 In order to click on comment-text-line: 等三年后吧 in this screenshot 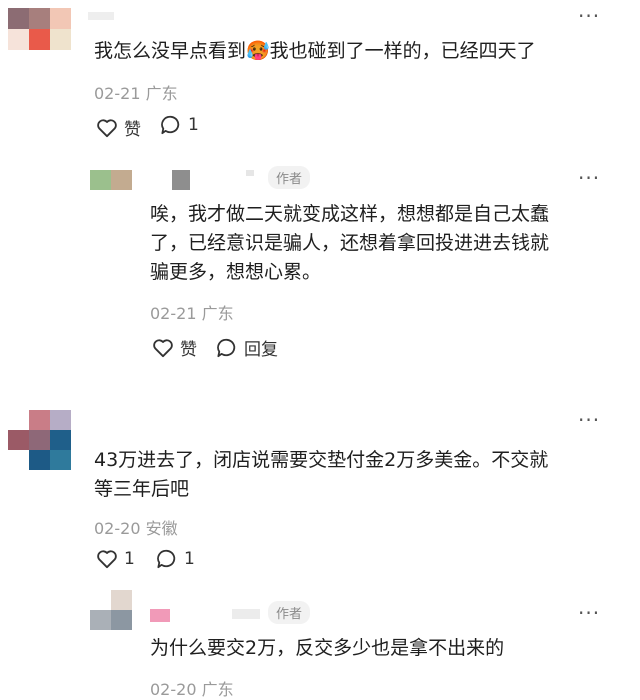, I will do `click(142, 489)`.